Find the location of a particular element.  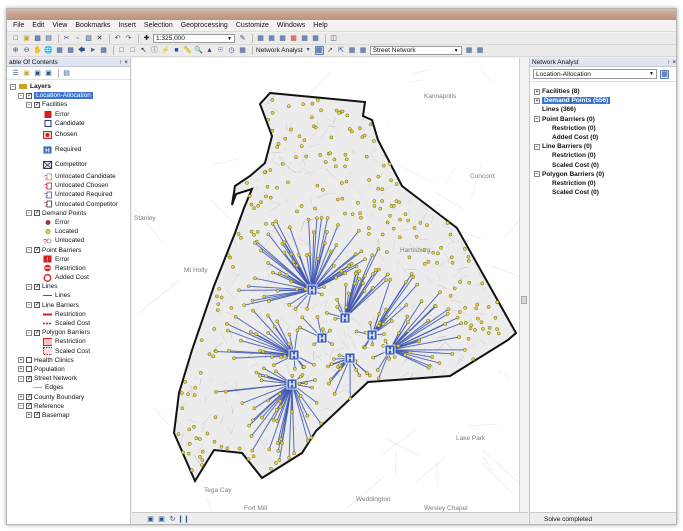

build-network-icon: ▦ is located at coordinates (469, 50).